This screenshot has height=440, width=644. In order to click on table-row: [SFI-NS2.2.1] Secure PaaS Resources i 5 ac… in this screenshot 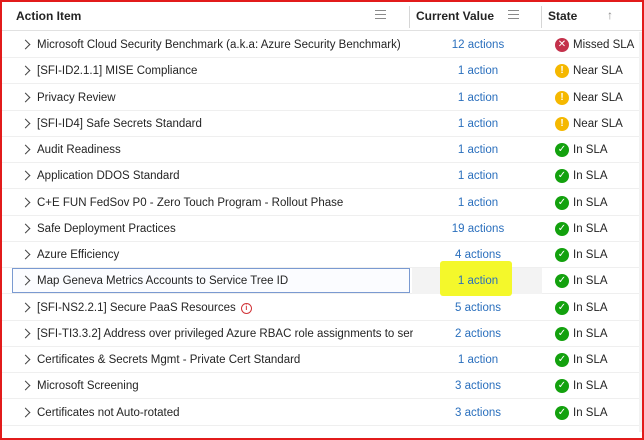, I will do `click(322, 308)`.